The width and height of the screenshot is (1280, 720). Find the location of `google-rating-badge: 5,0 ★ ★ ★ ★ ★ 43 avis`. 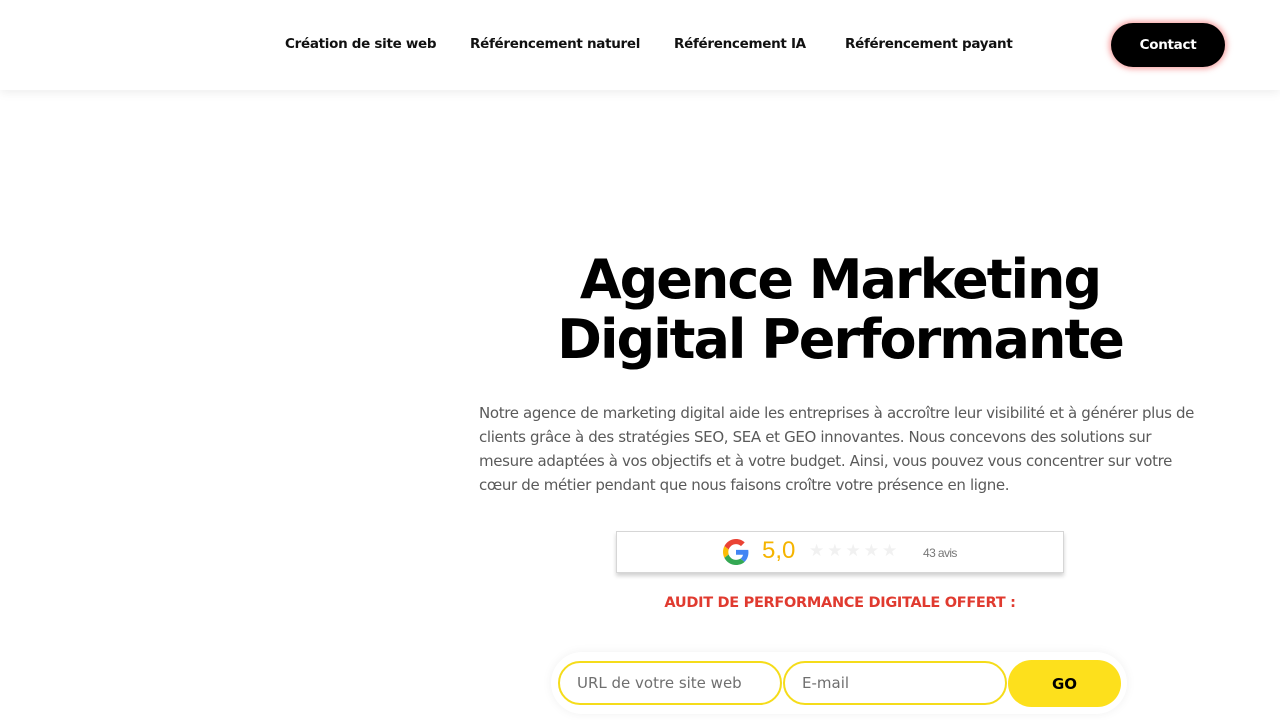

google-rating-badge: 5,0 ★ ★ ★ ★ ★ 43 avis is located at coordinates (840, 552).